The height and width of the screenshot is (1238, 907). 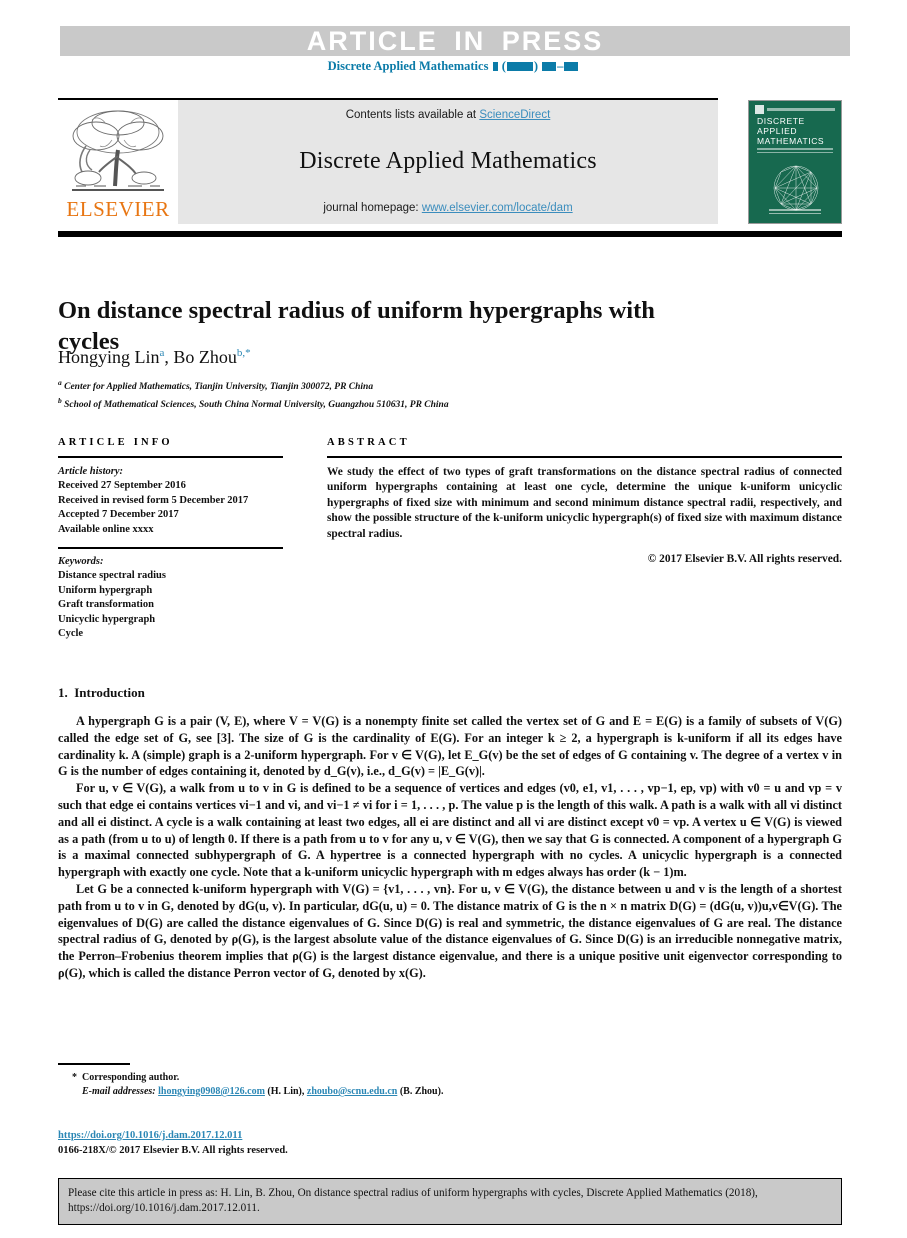 What do you see at coordinates (795, 151) in the screenshot?
I see `cover-subtitle-rules` at bounding box center [795, 151].